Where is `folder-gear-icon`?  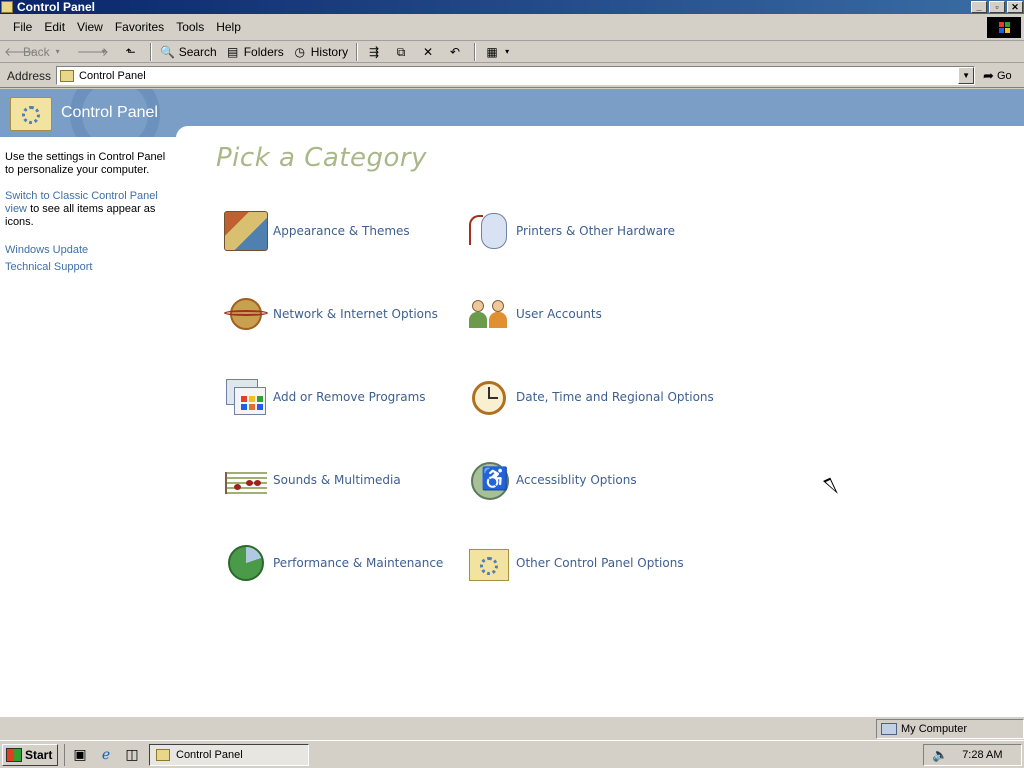
folder-gear-icon is located at coordinates (489, 563).